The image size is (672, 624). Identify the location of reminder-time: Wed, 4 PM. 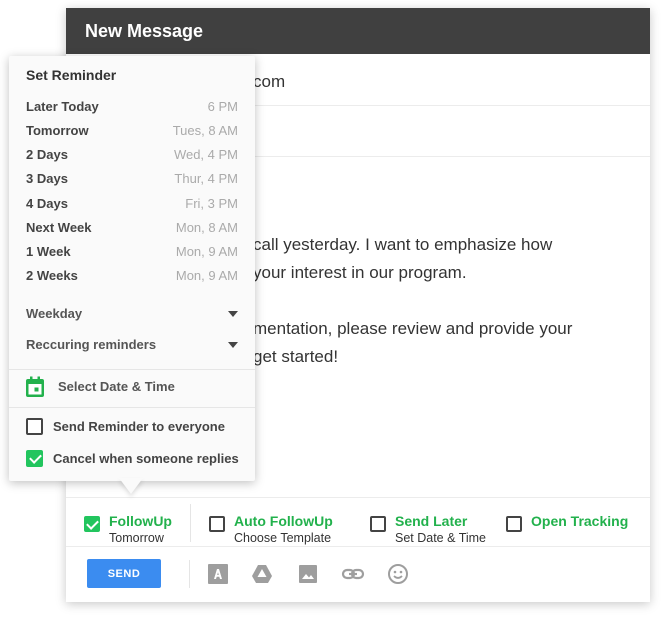
(205, 154).